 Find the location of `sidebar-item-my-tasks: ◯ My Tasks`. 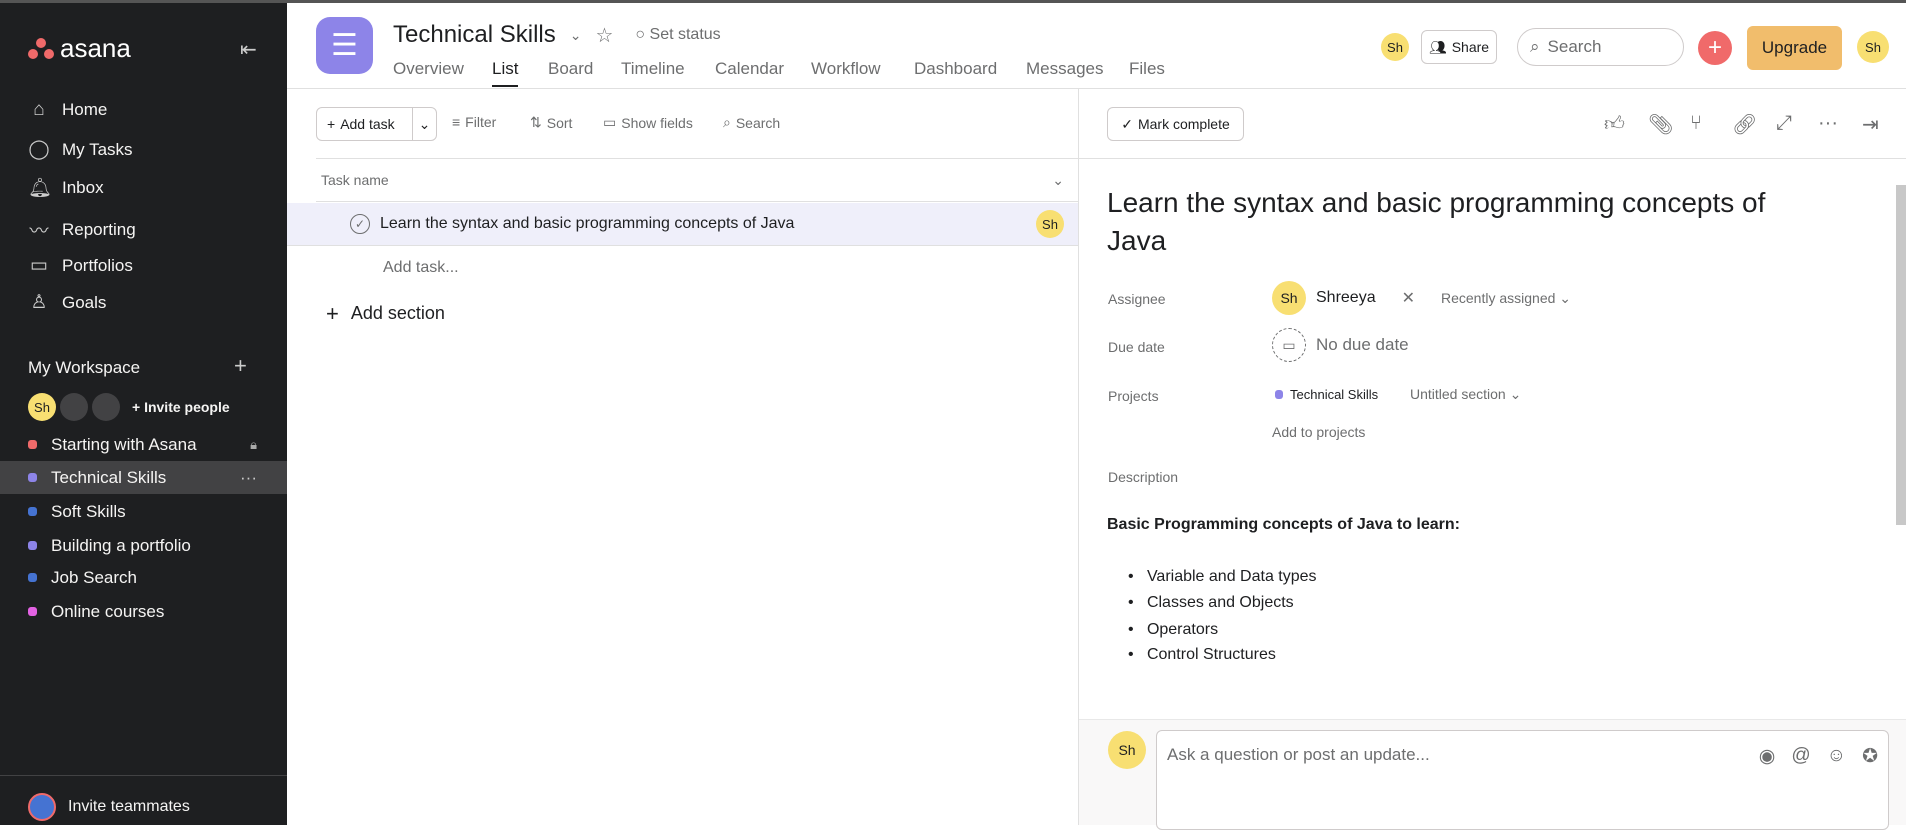

sidebar-item-my-tasks: ◯ My Tasks is located at coordinates (80, 149).